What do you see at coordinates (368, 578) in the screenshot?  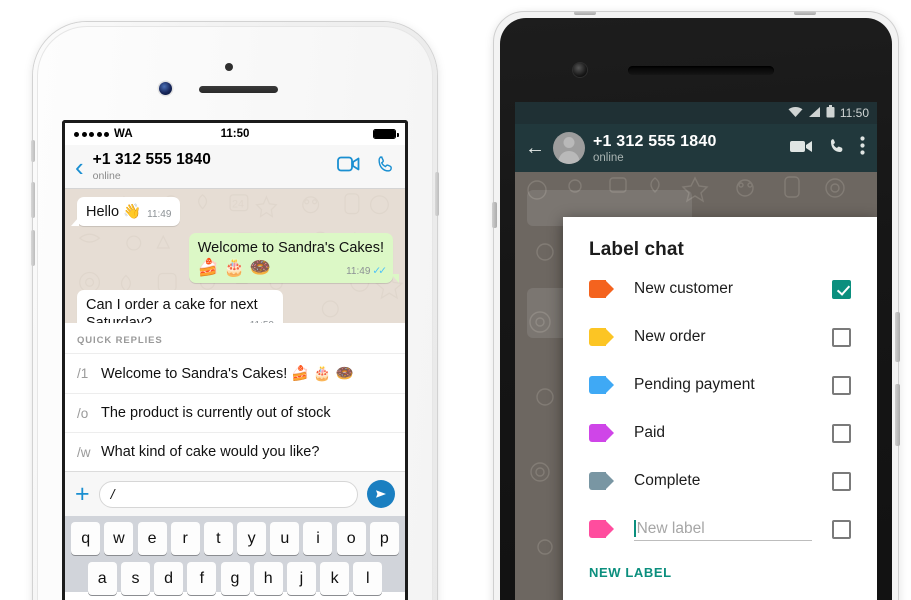 I see `key-l: l` at bounding box center [368, 578].